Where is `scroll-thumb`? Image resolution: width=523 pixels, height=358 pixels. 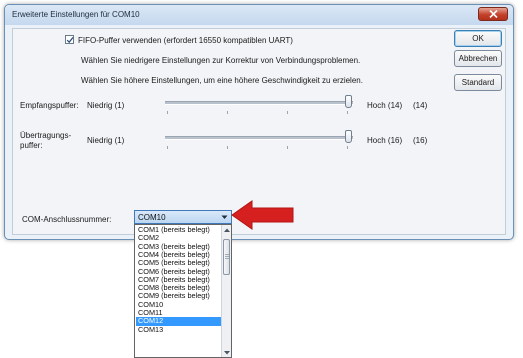
scroll-thumb is located at coordinates (226, 257).